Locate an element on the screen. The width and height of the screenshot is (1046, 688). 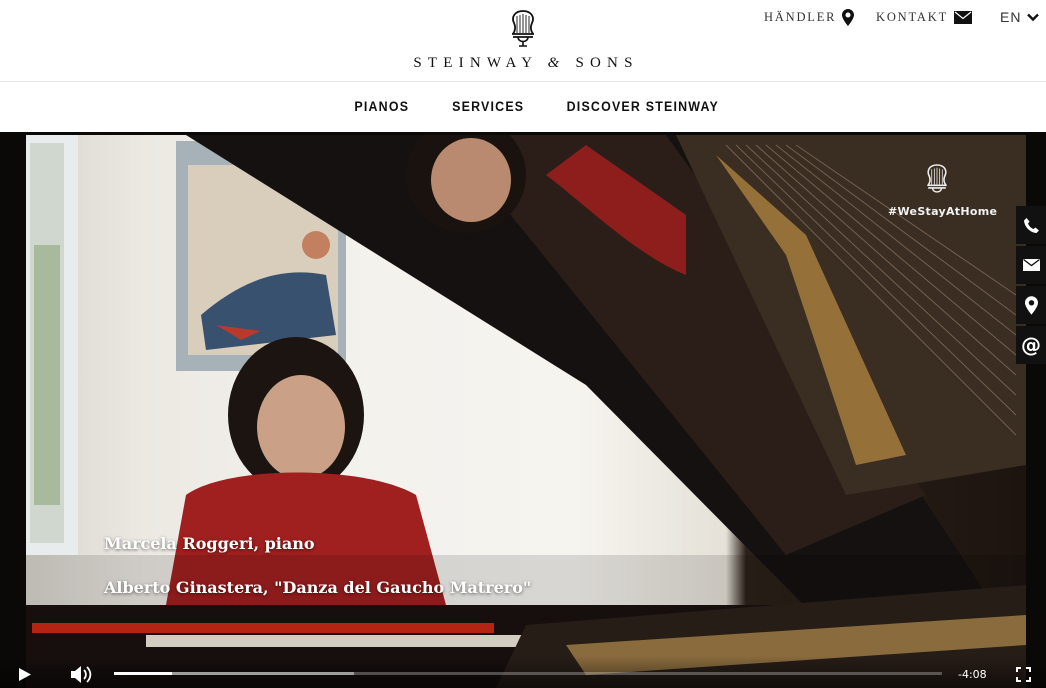
main-navigation: PIANOS SERVICES DISCOVER STEINWAY is located at coordinates (523, 107).